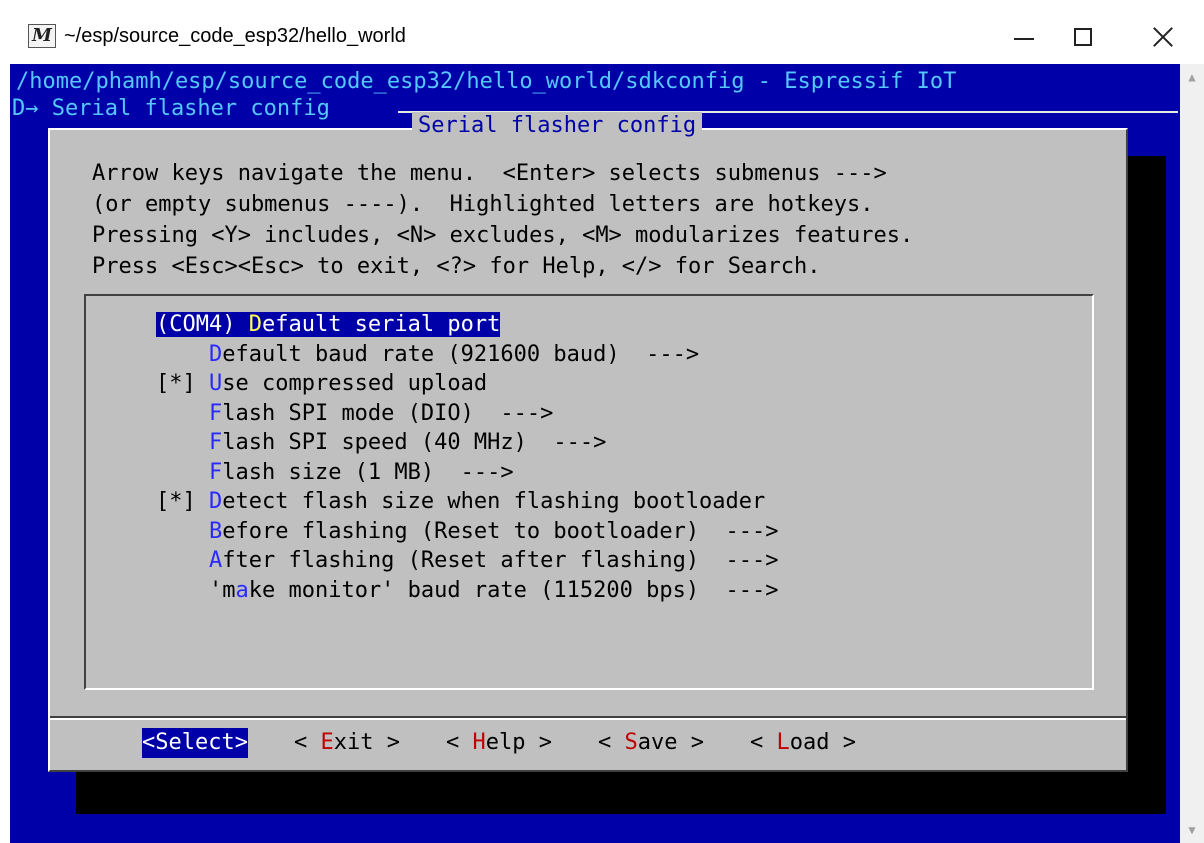 This screenshot has width=1204, height=843. What do you see at coordinates (196, 590) in the screenshot?
I see `menu-item-prefix: 'm` at bounding box center [196, 590].